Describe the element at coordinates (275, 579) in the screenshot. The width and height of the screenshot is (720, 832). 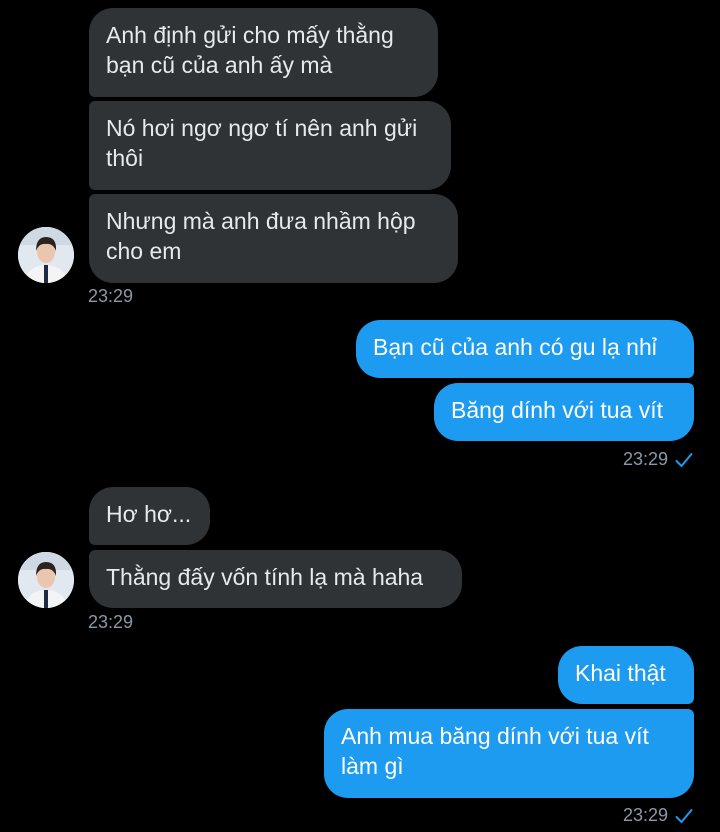
I see `message-bubble-incoming: Thằng đấy vốn tính lạ mà haha` at that location.